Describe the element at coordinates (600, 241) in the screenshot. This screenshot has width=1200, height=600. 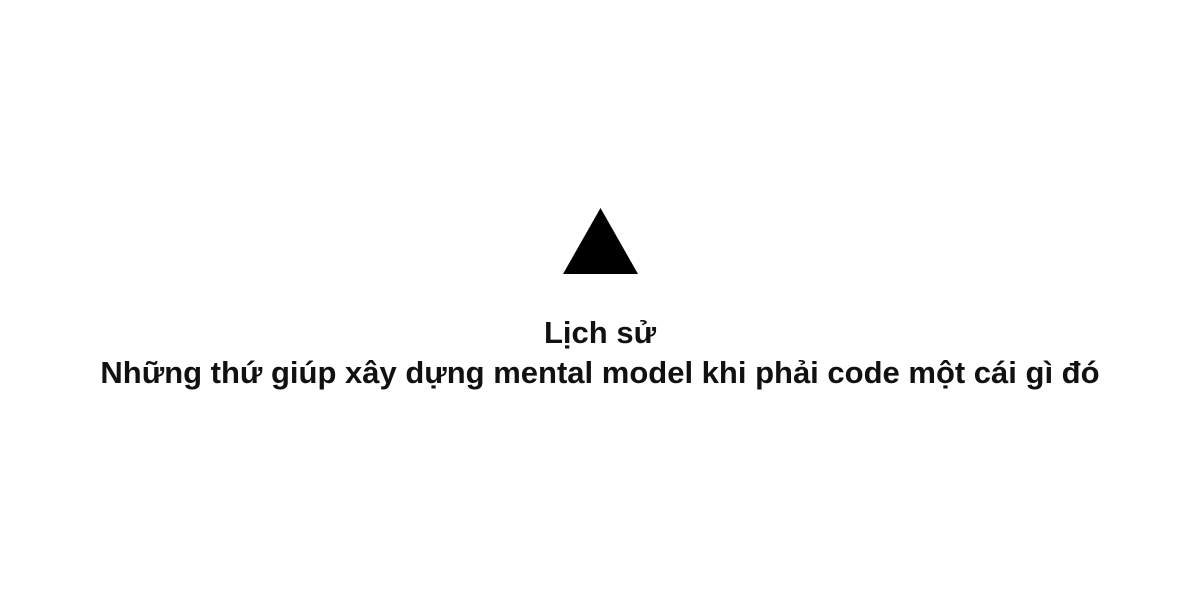
I see `triangle-logo-icon` at that location.